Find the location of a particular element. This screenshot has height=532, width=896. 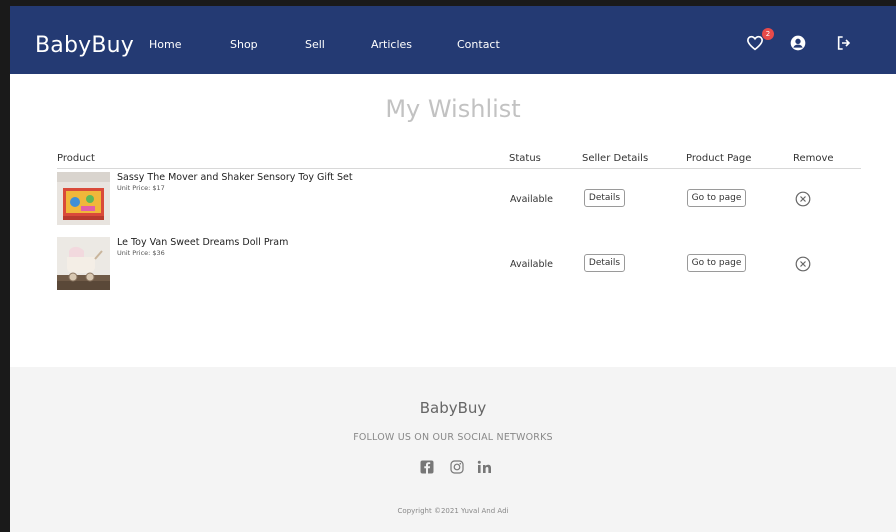

nav-sell: Sell is located at coordinates (315, 45).